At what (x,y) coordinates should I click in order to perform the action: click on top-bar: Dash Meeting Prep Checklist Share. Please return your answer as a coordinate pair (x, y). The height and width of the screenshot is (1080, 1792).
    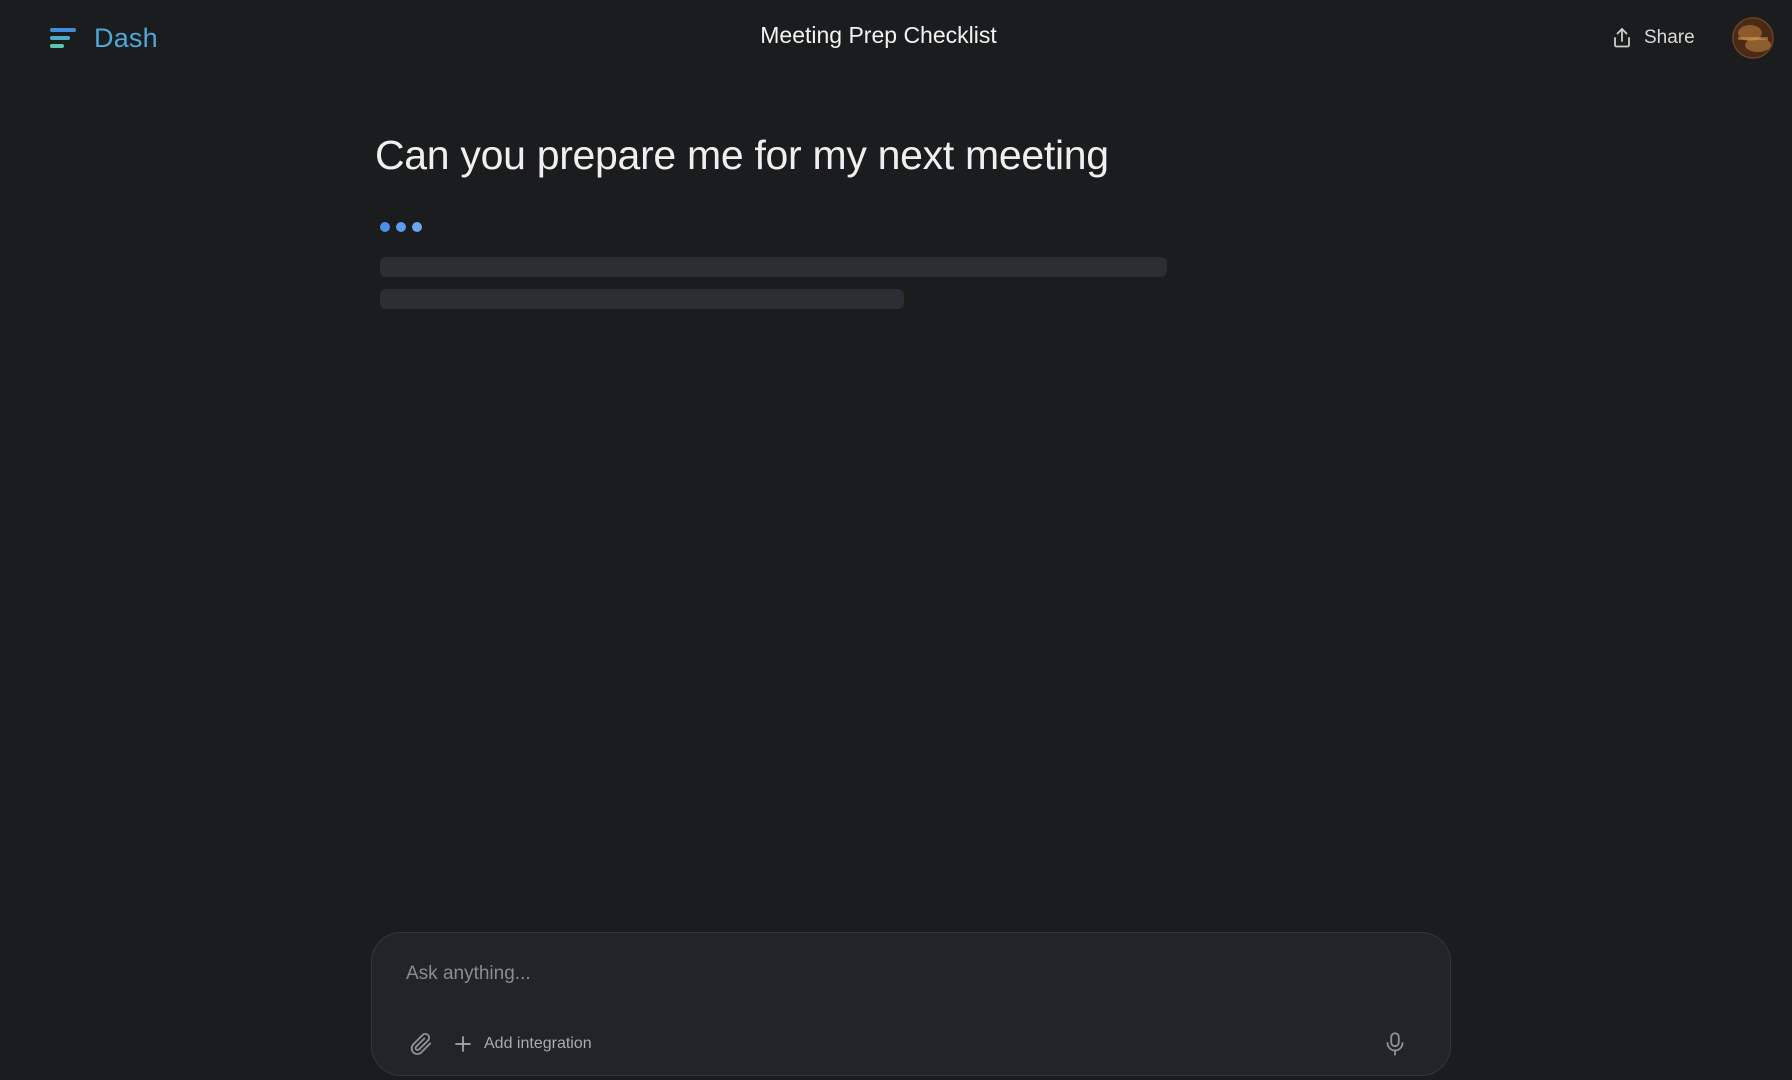
    Looking at the image, I should click on (896, 38).